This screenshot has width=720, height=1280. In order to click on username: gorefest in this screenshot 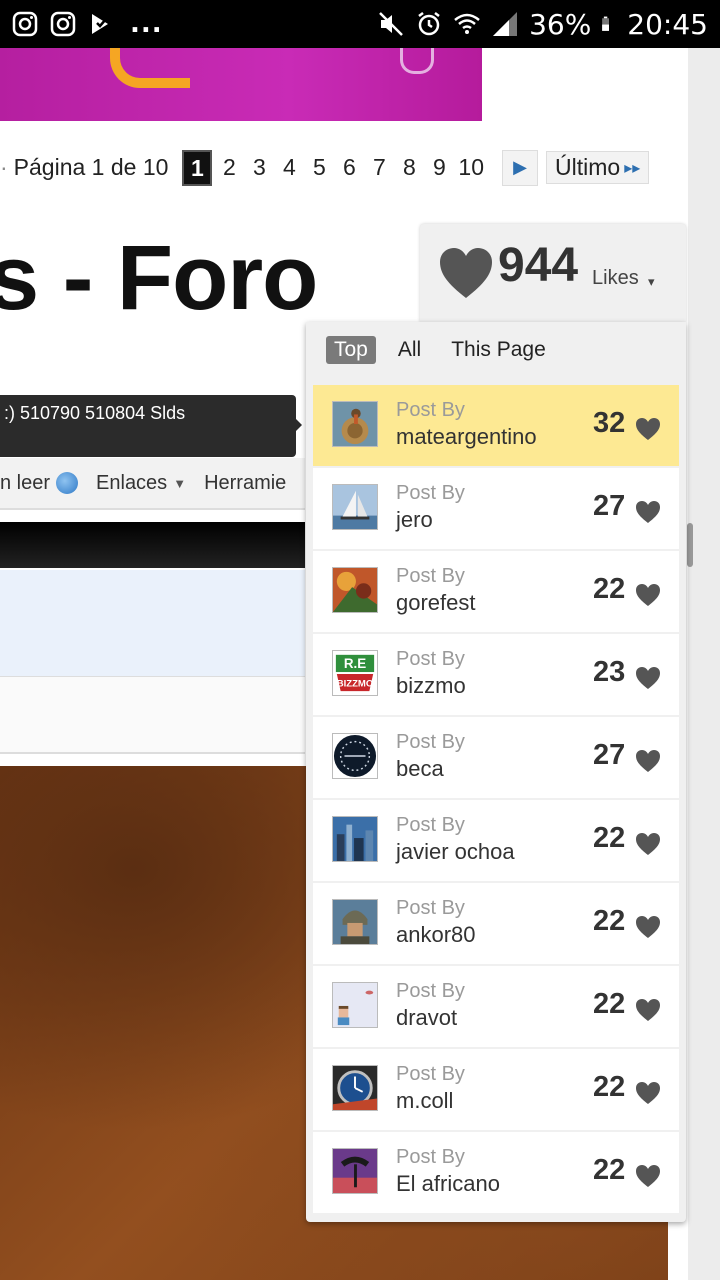, I will do `click(436, 603)`.